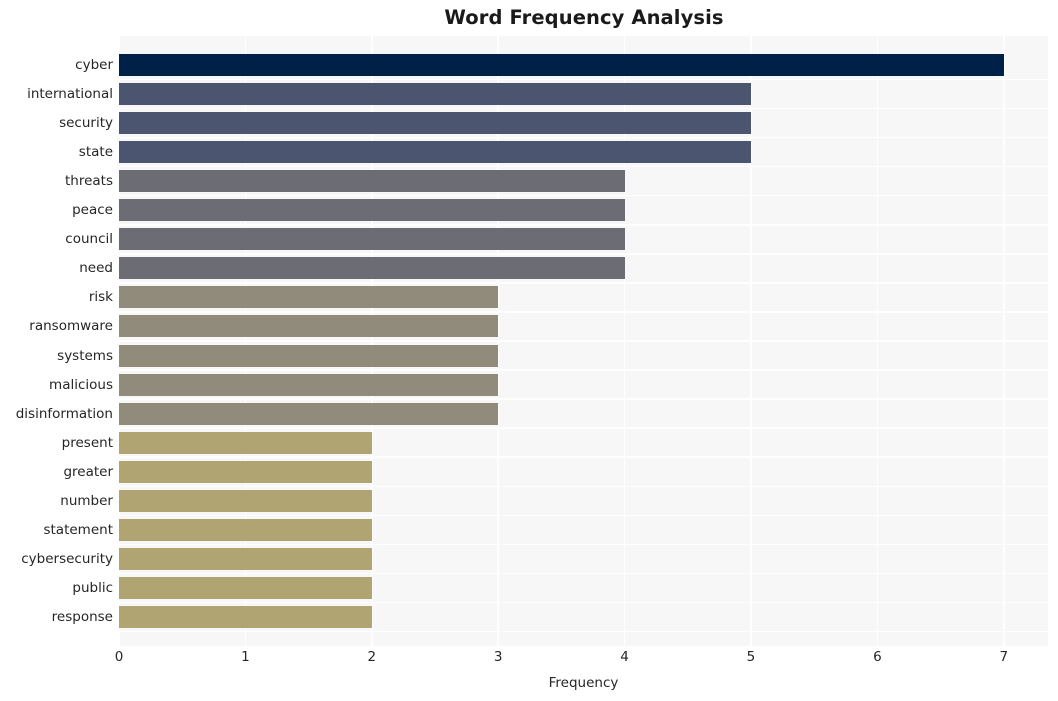 This screenshot has width=1058, height=701. What do you see at coordinates (78, 529) in the screenshot?
I see `y-tick-label: statement` at bounding box center [78, 529].